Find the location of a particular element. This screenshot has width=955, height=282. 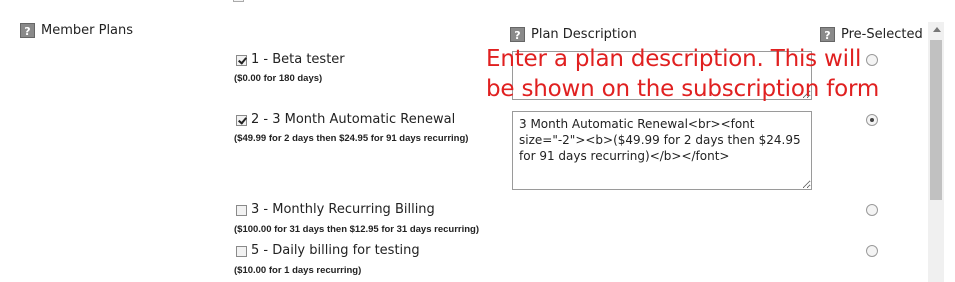

plan-label: 3 - Monthly Recurring Billing is located at coordinates (343, 209).